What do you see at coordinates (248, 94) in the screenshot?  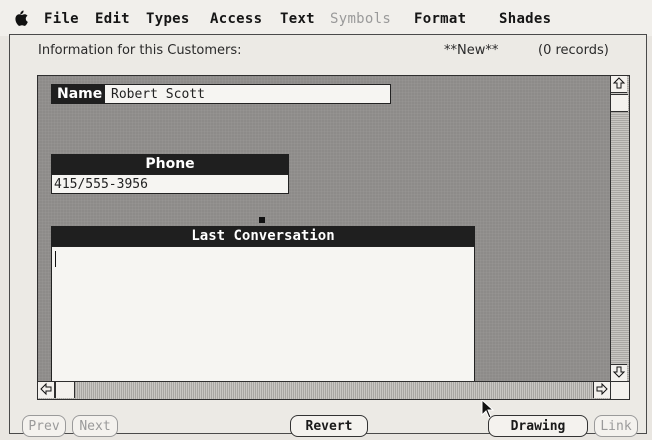 I see `name-field: Robert Scott` at bounding box center [248, 94].